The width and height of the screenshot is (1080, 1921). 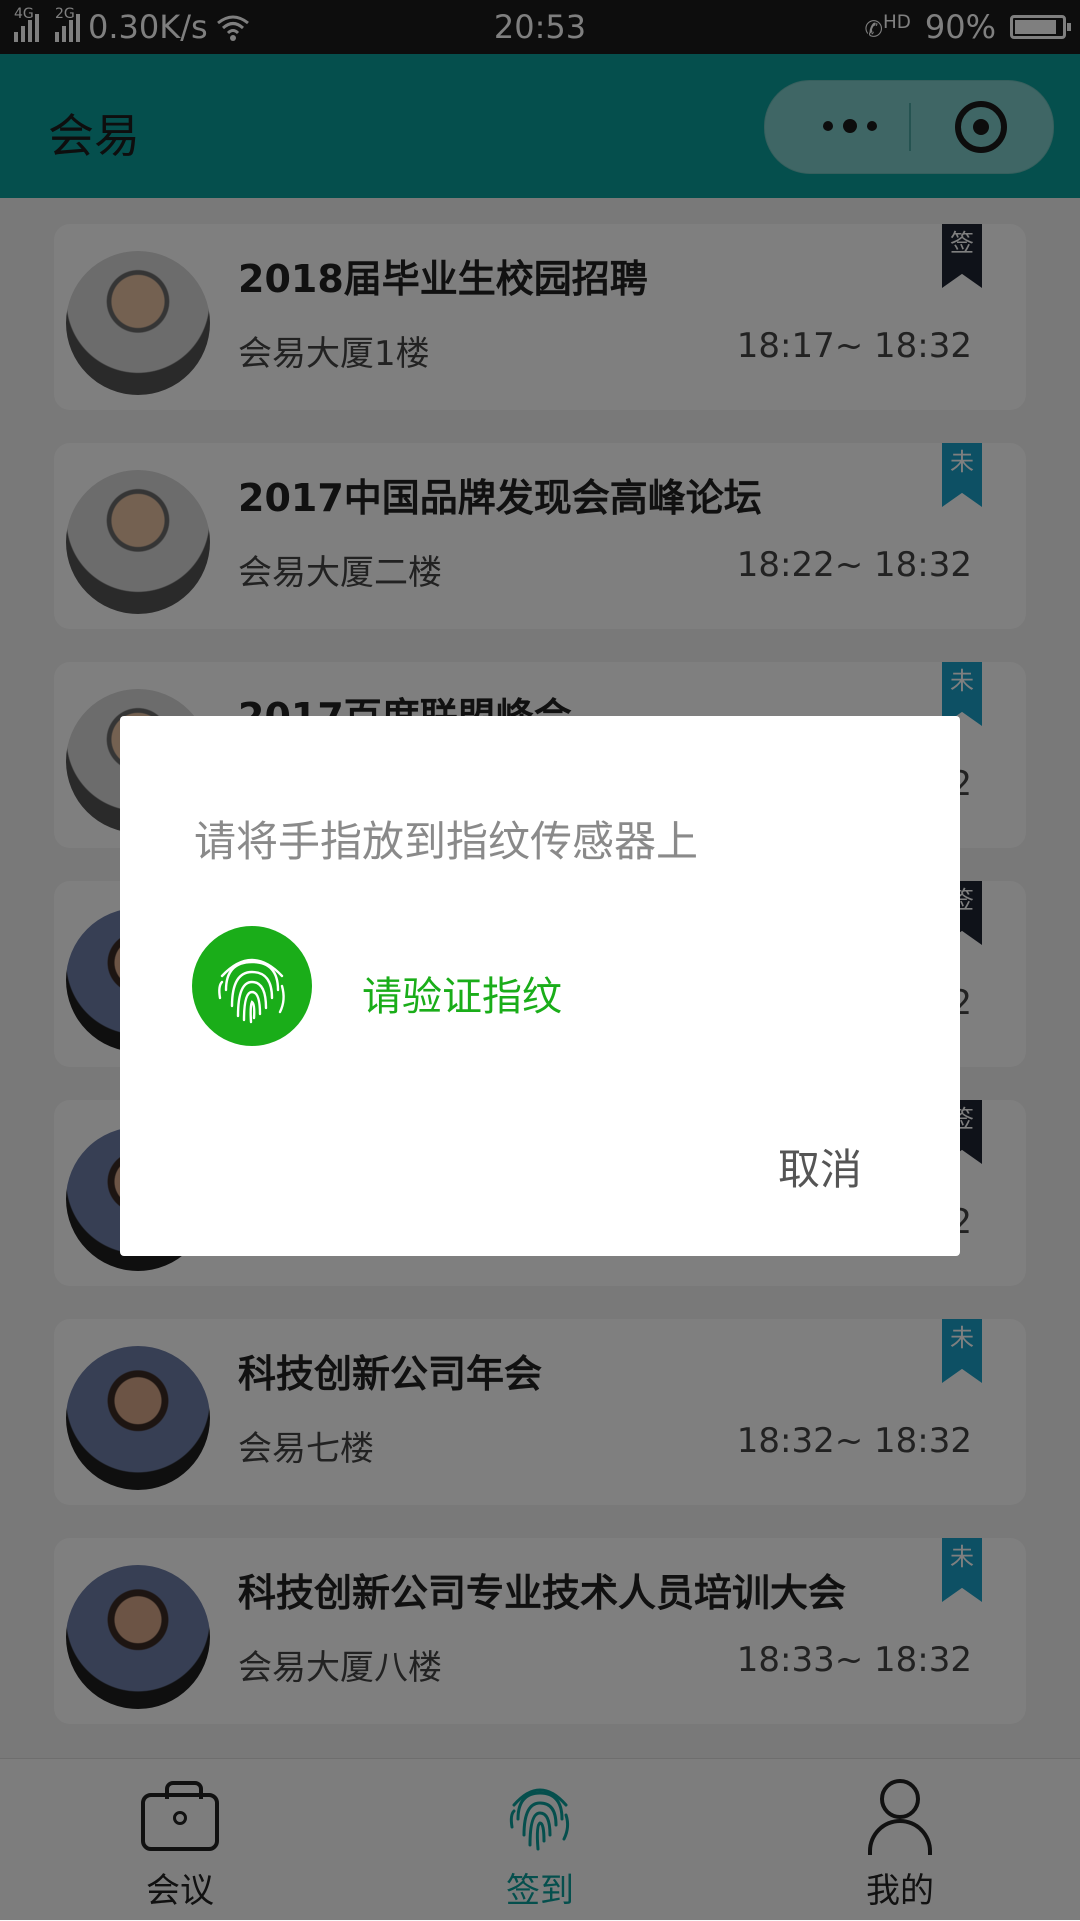 What do you see at coordinates (462, 997) in the screenshot?
I see `verify-fingerprint-label: 请验证指纹` at bounding box center [462, 997].